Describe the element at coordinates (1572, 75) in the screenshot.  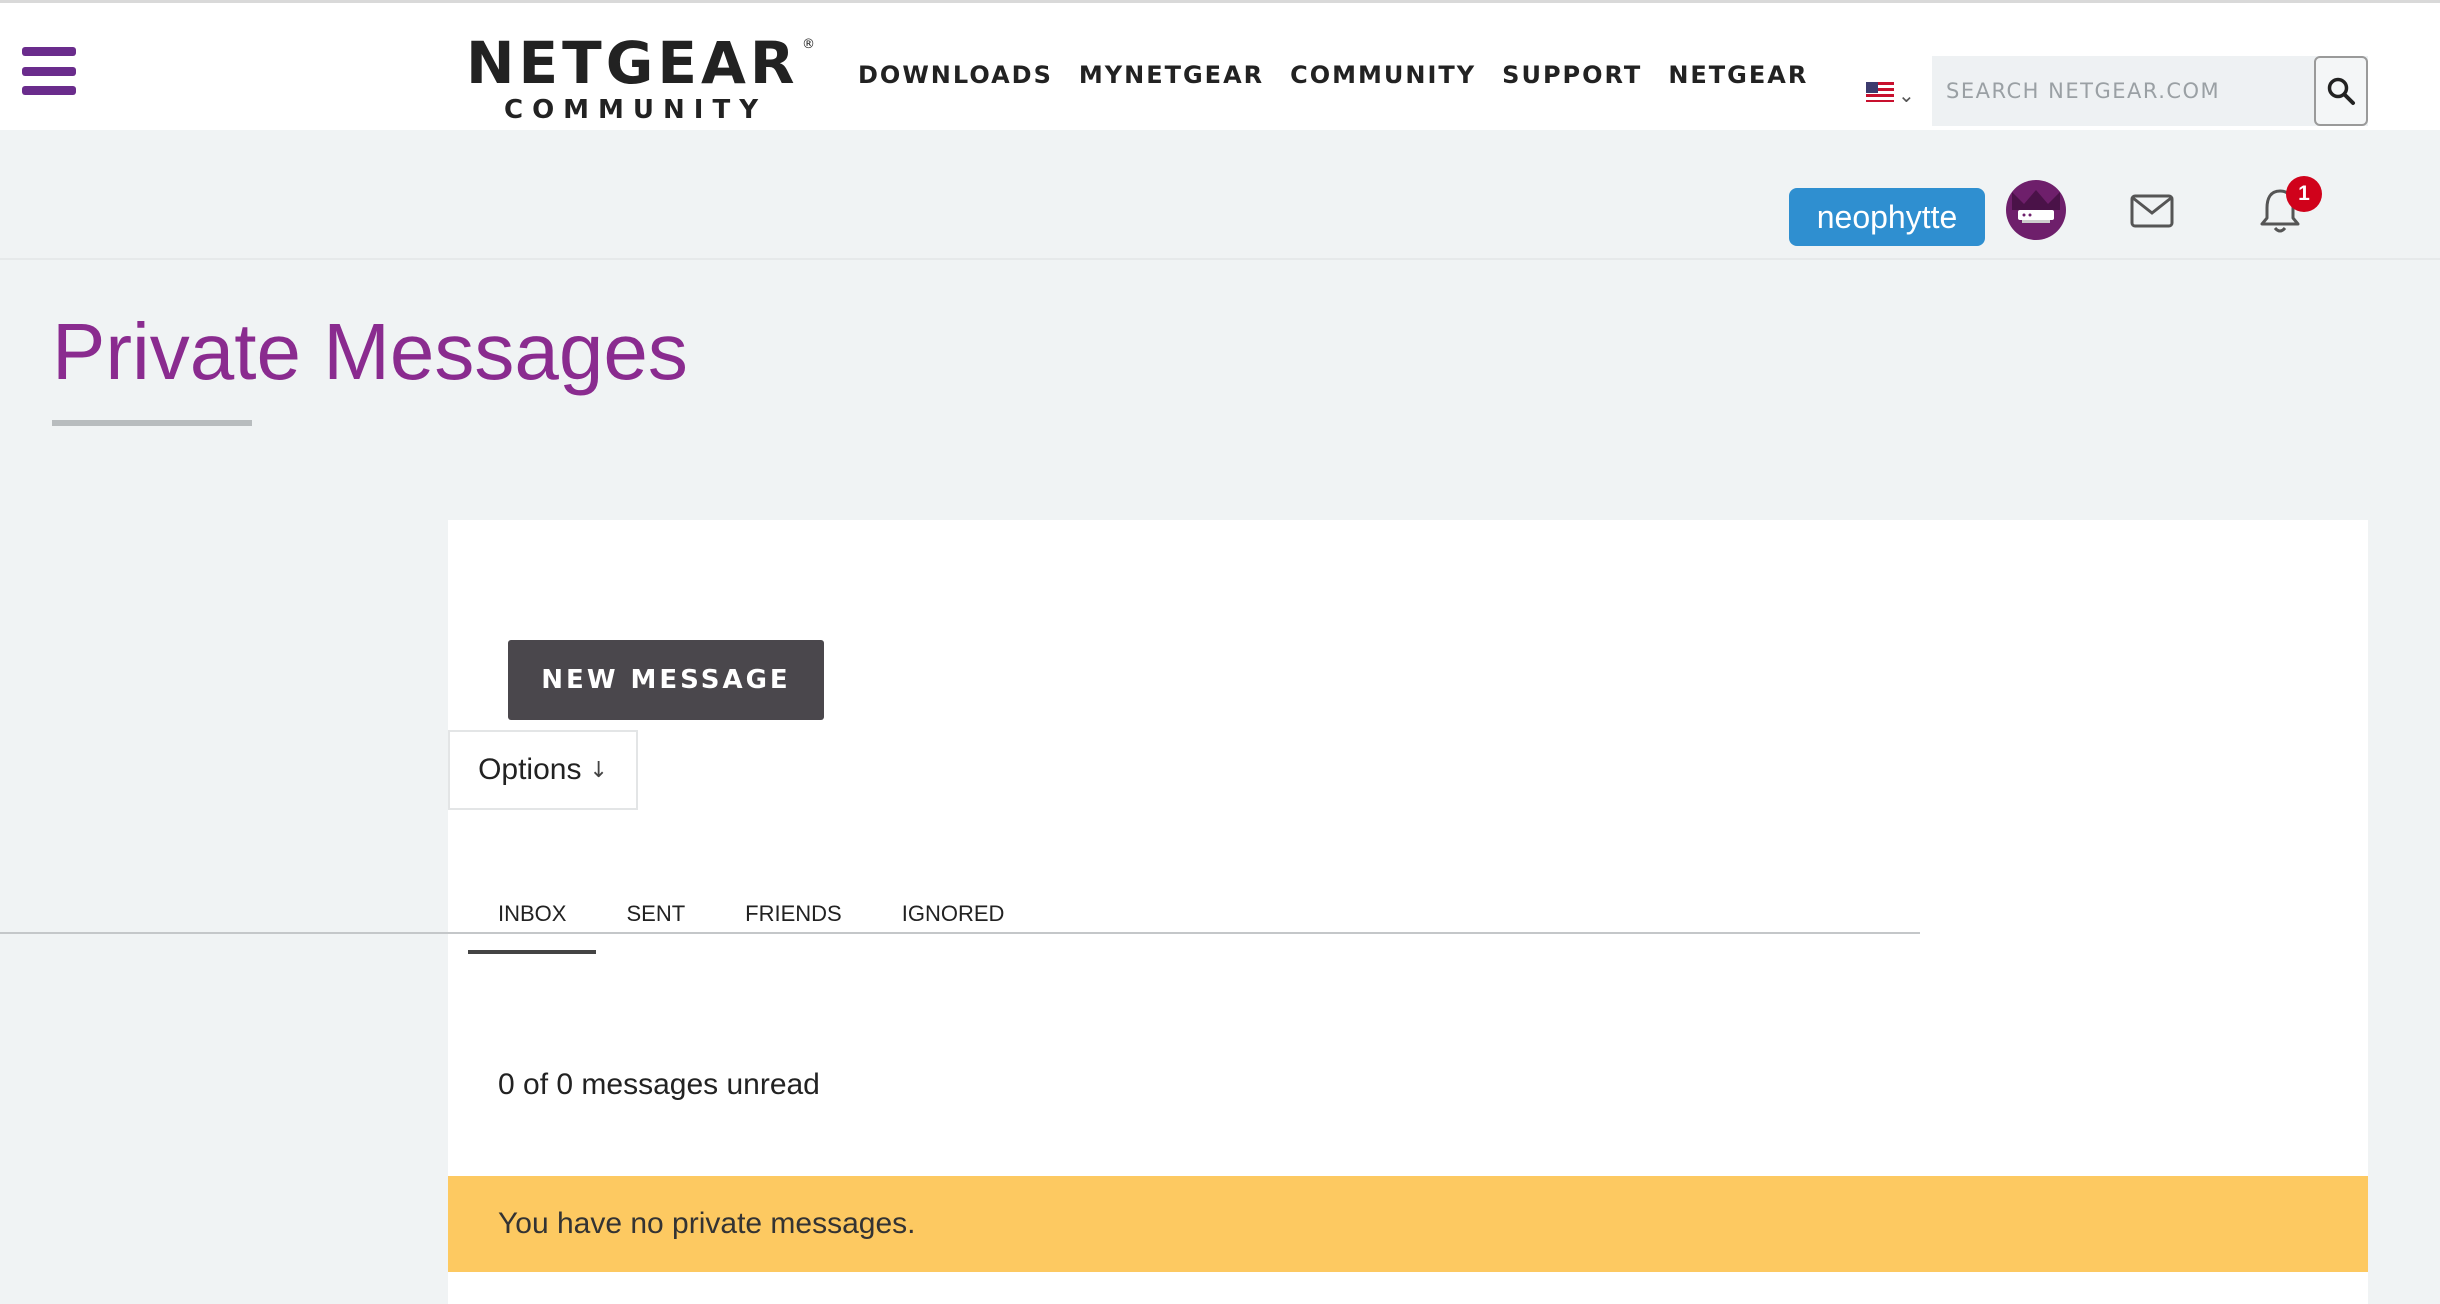
I see `nav-support: SUPPORT` at that location.